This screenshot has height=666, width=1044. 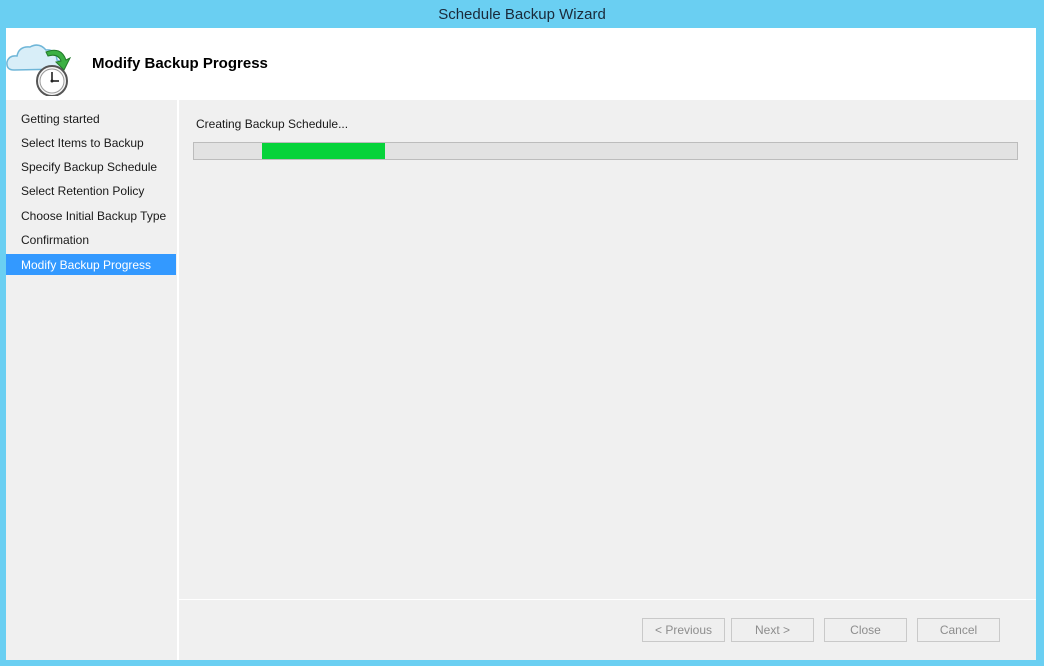 What do you see at coordinates (683, 630) in the screenshot?
I see `previous-button: < Previous` at bounding box center [683, 630].